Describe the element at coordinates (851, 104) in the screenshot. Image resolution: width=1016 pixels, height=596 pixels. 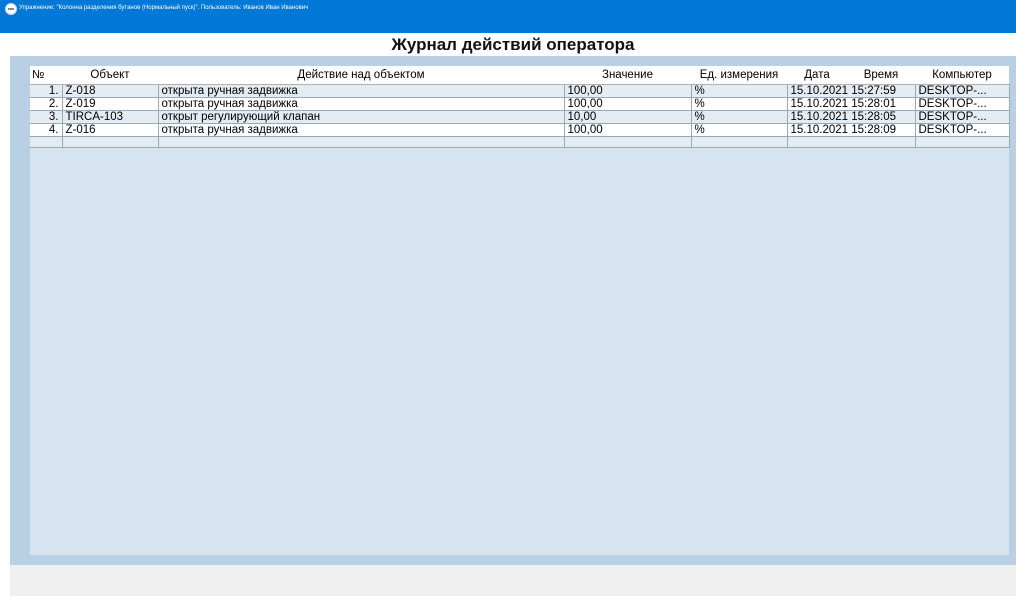
I see `cell-datetime: 15.10.2021 15:28:01` at that location.